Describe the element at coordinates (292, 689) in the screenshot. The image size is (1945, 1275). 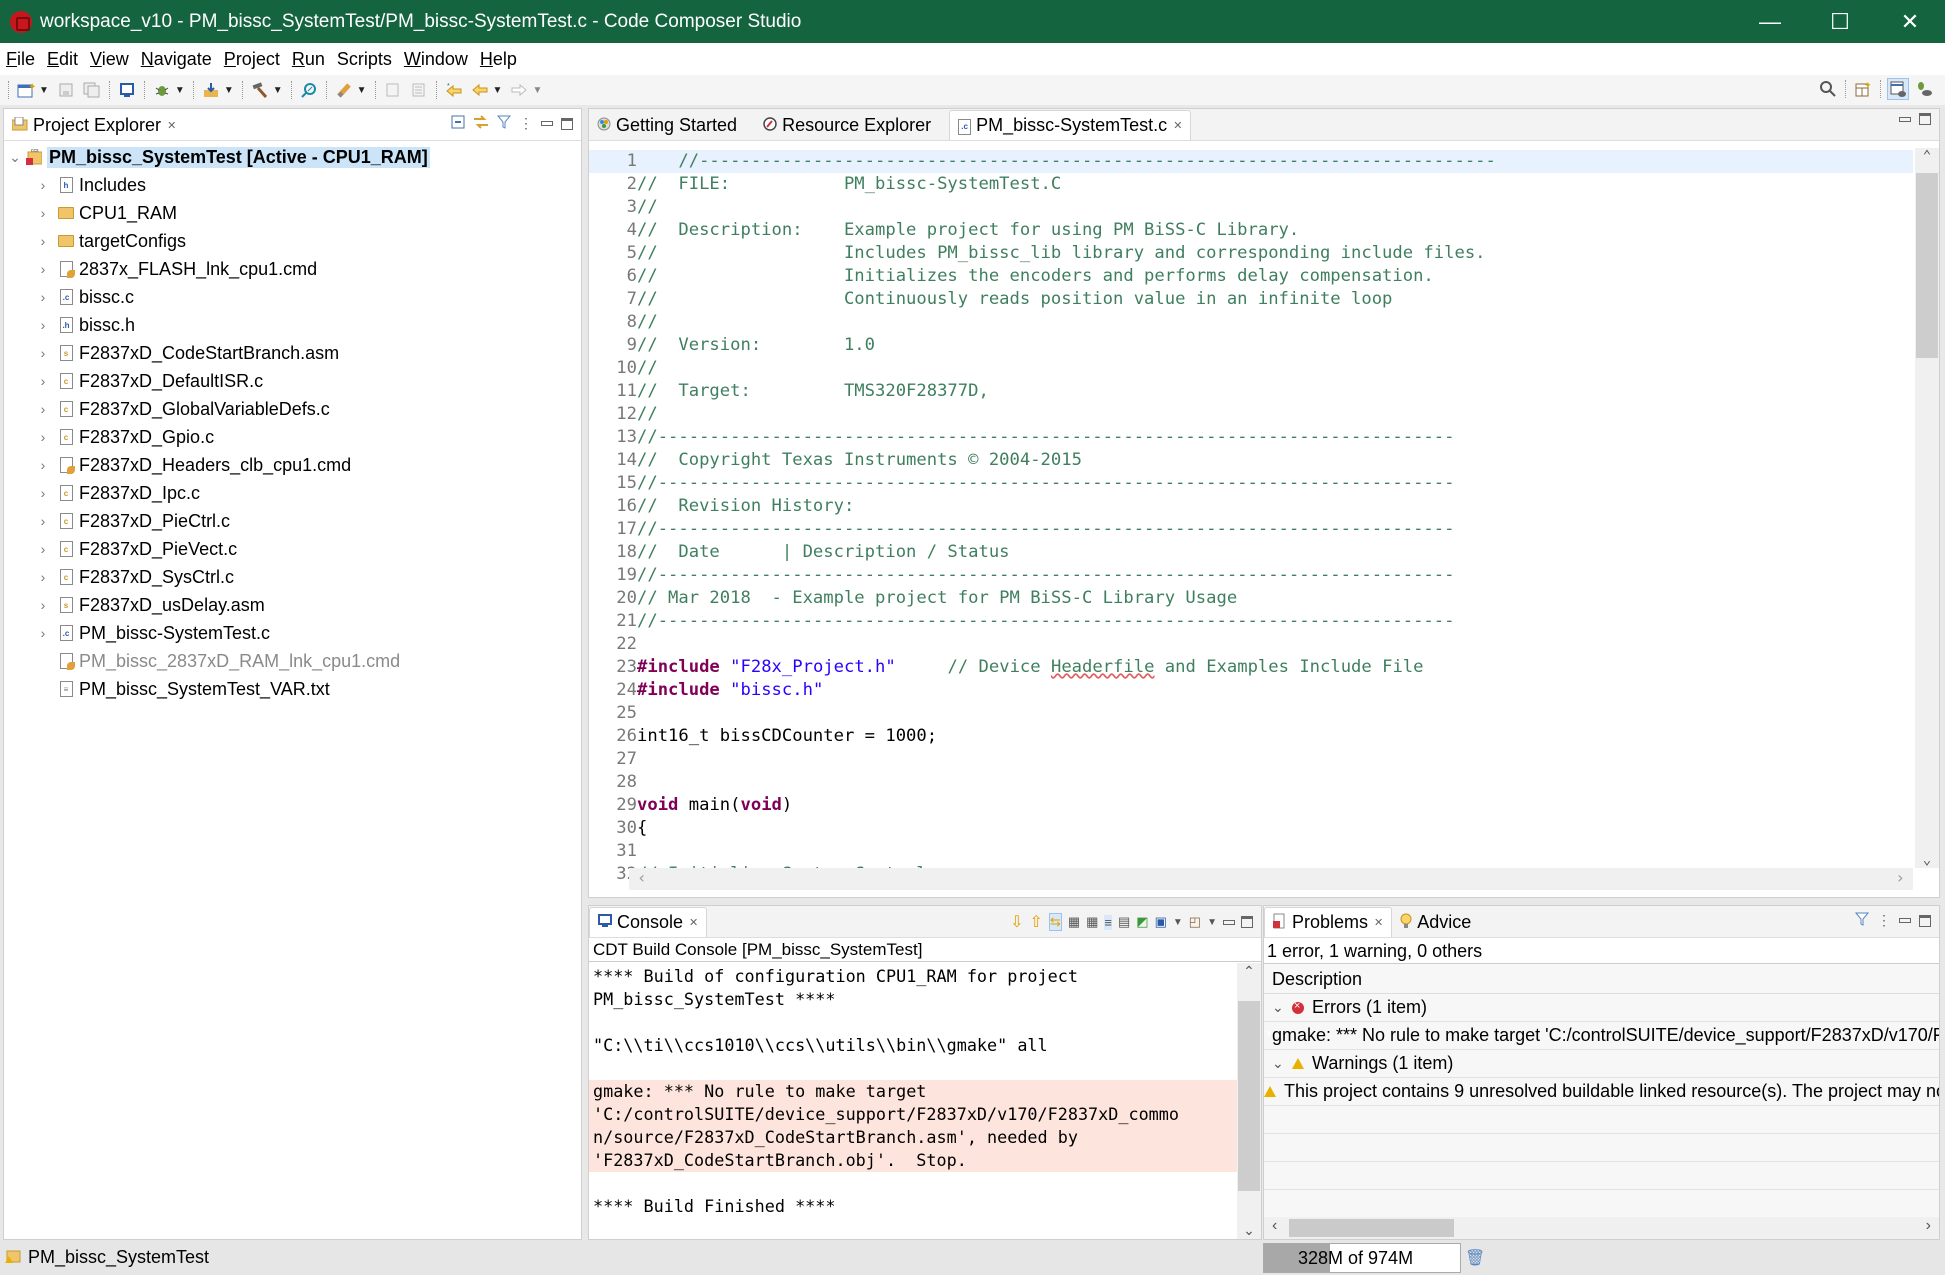
I see `tree-item: ≡ PM_bissc_SystemTest_VAR.txt` at that location.